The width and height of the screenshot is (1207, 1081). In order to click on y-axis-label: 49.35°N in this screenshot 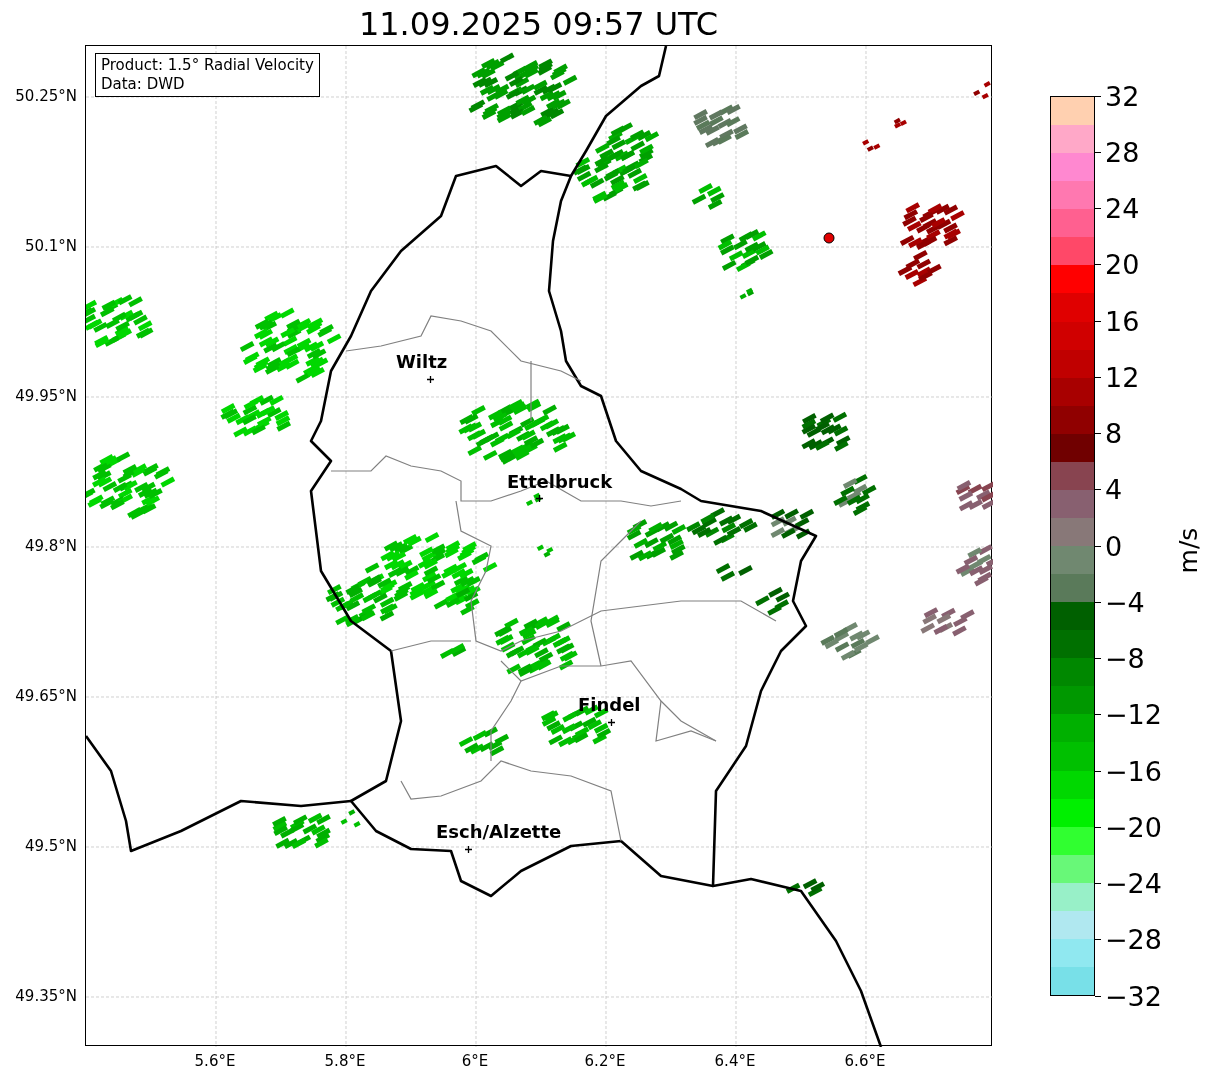, I will do `click(46, 996)`.